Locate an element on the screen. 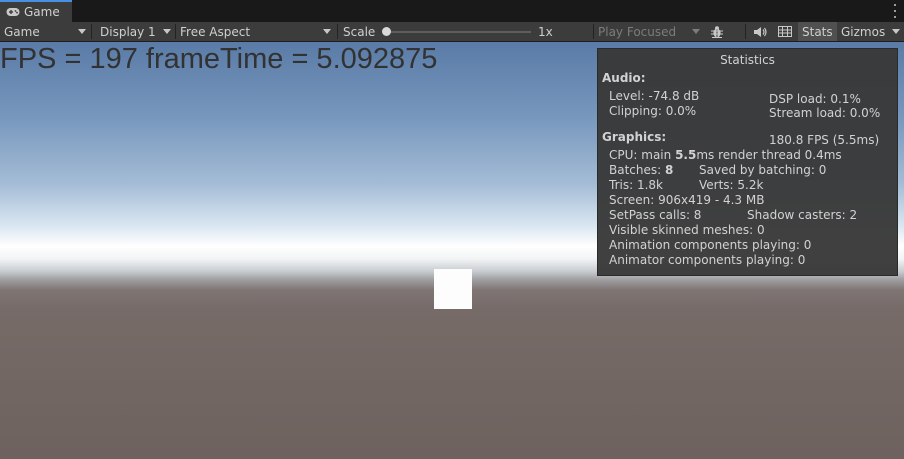  setpass-stat: SetPass calls: 8 is located at coordinates (655, 215).